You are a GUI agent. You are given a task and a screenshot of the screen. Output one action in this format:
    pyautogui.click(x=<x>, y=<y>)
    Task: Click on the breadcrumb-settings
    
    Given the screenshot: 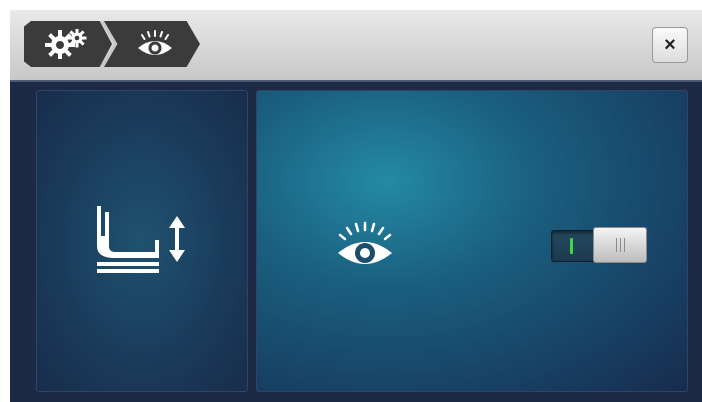 What is the action you would take?
    pyautogui.click(x=68, y=44)
    